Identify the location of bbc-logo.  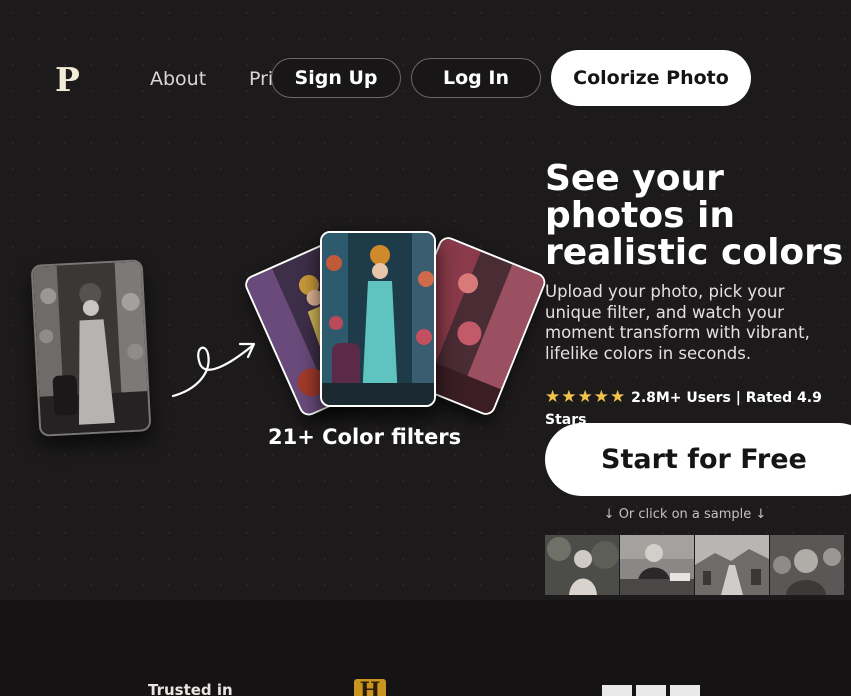
(651, 690).